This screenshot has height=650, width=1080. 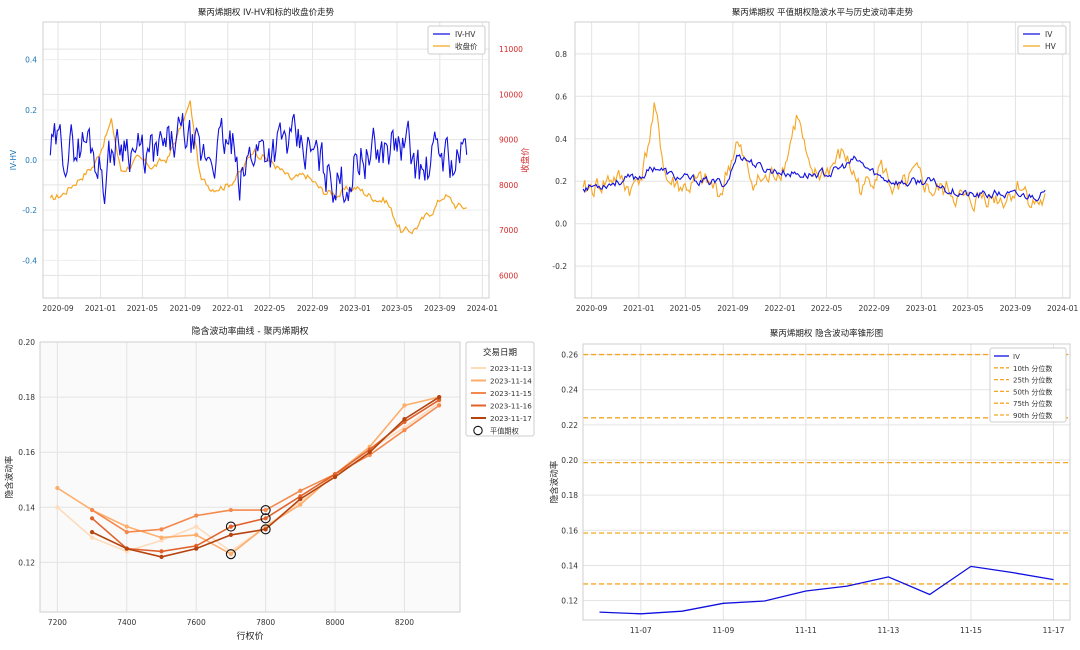 I want to click on x-tick-label: 11-07, so click(x=641, y=630).